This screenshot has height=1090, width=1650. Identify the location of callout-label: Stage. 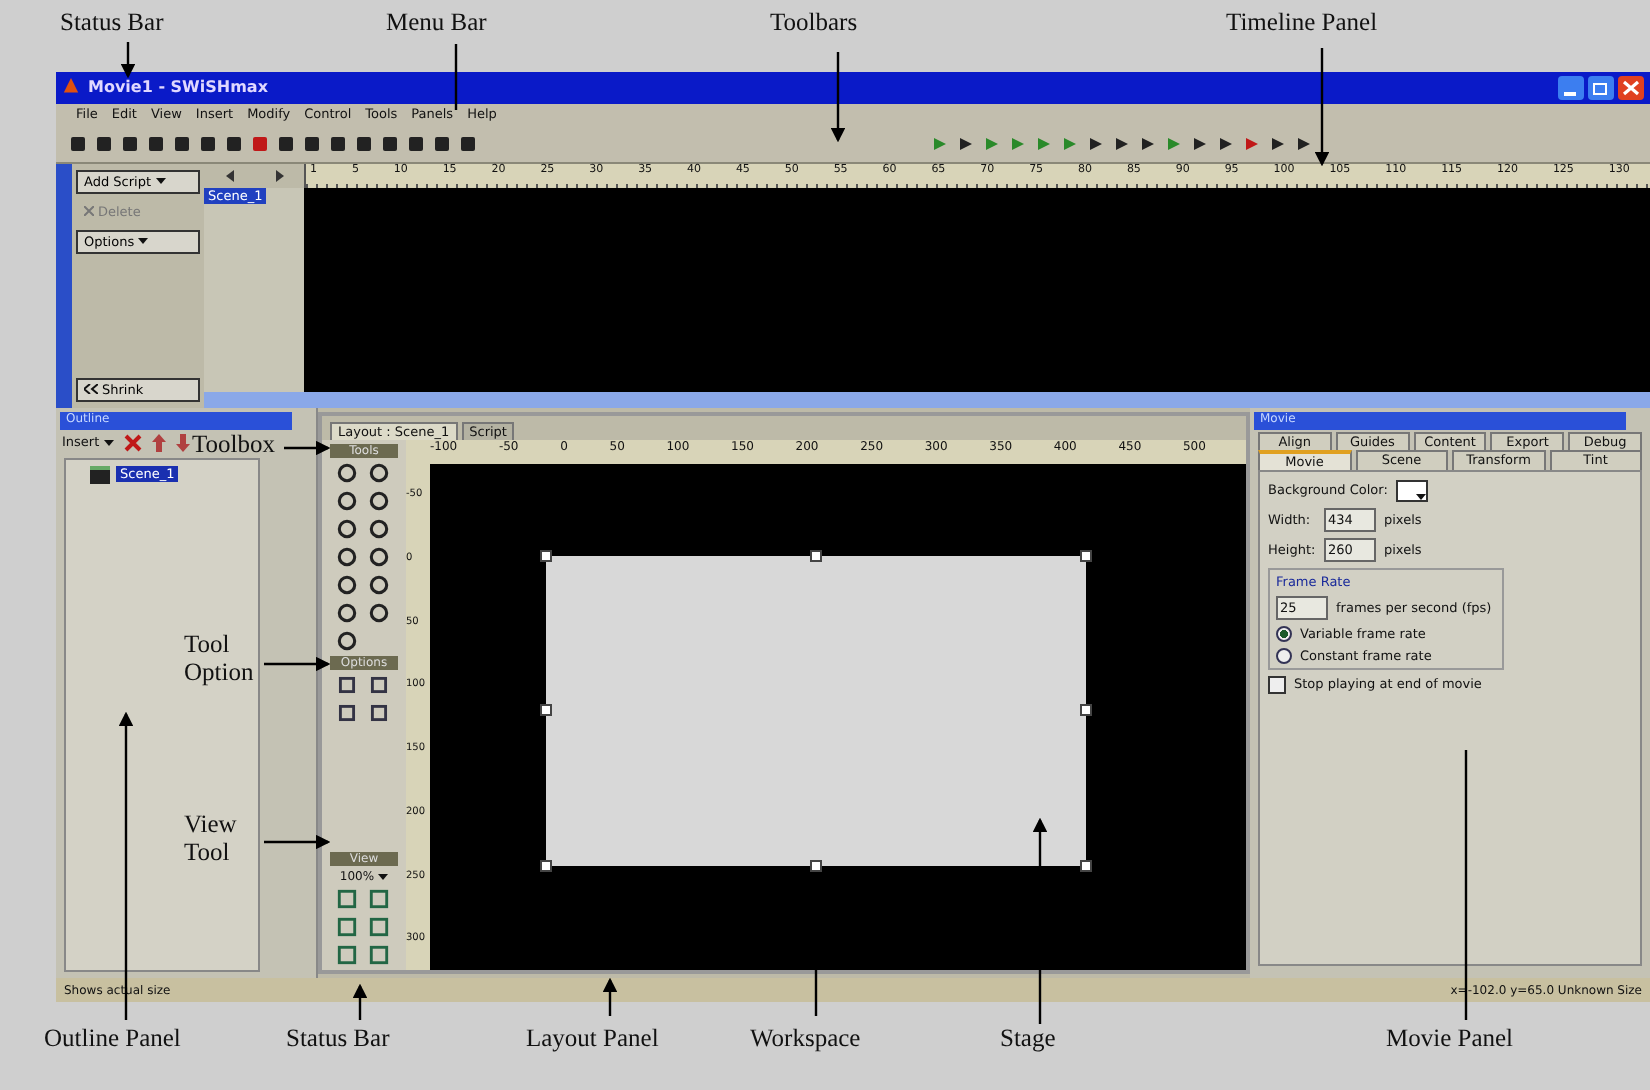
(1028, 1039).